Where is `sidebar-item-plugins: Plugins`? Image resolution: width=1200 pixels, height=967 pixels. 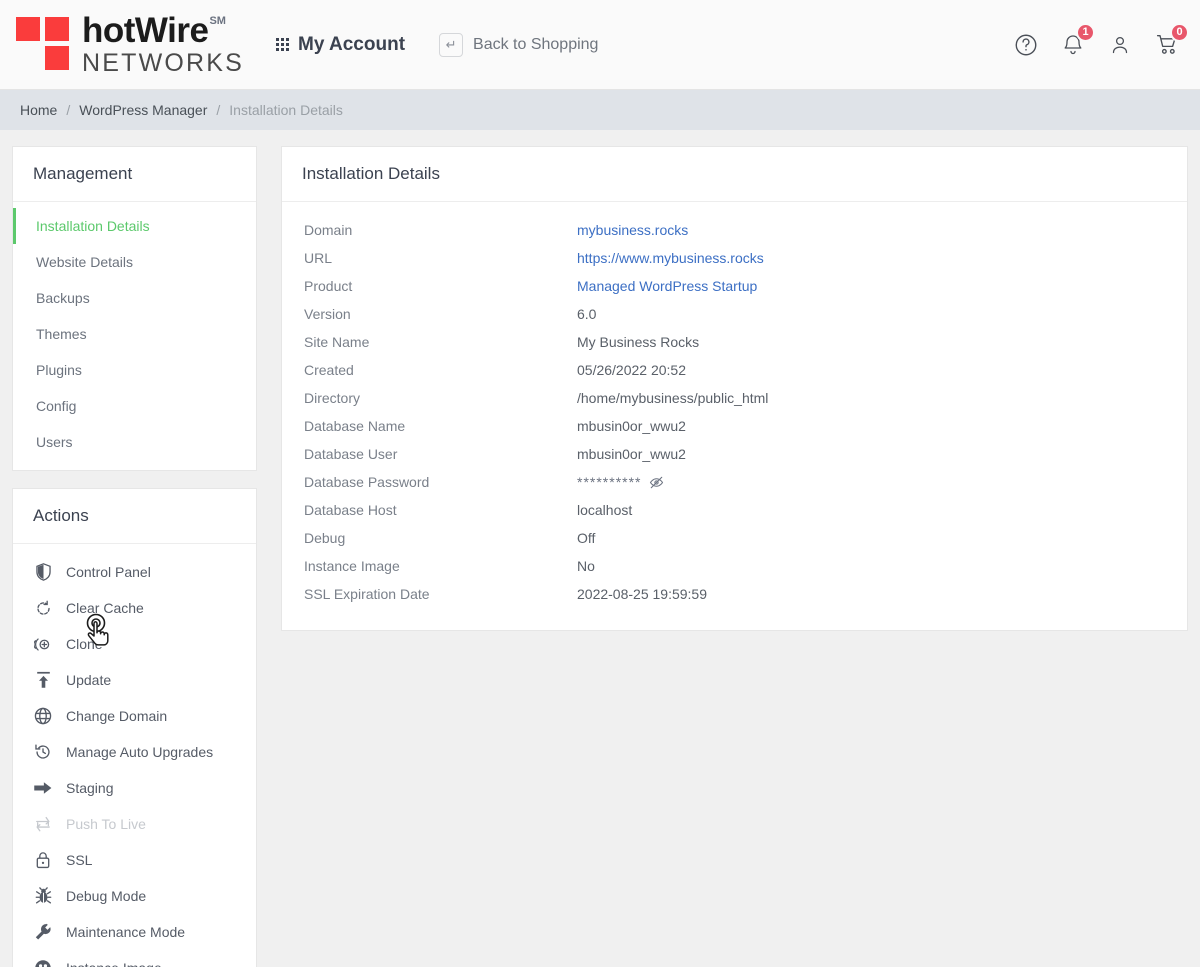
sidebar-item-plugins: Plugins is located at coordinates (134, 370).